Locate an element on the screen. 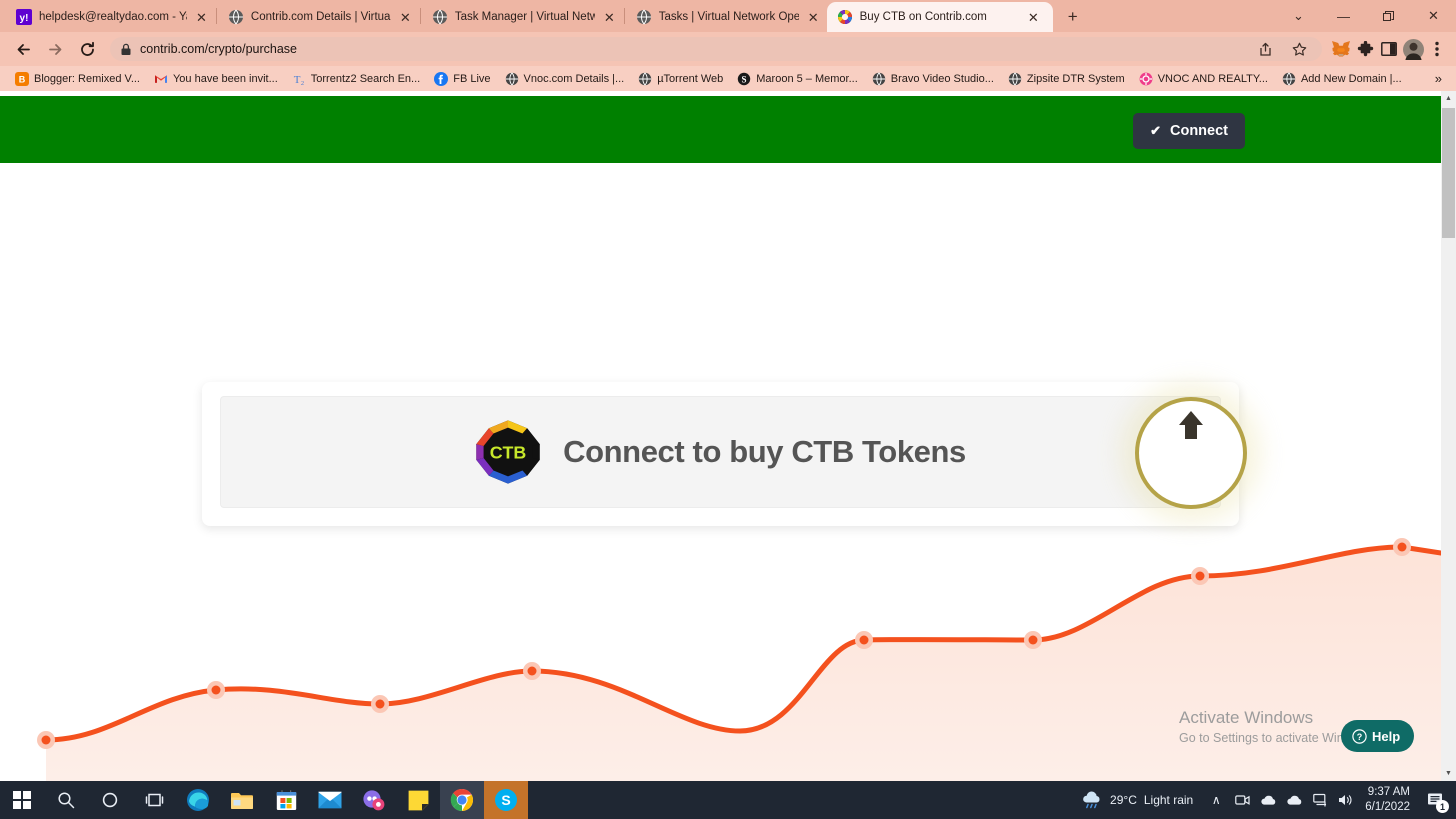 The image size is (1456, 819). bookmark-zipsite-dtr: Zipsite DTR System is located at coordinates (1066, 79).